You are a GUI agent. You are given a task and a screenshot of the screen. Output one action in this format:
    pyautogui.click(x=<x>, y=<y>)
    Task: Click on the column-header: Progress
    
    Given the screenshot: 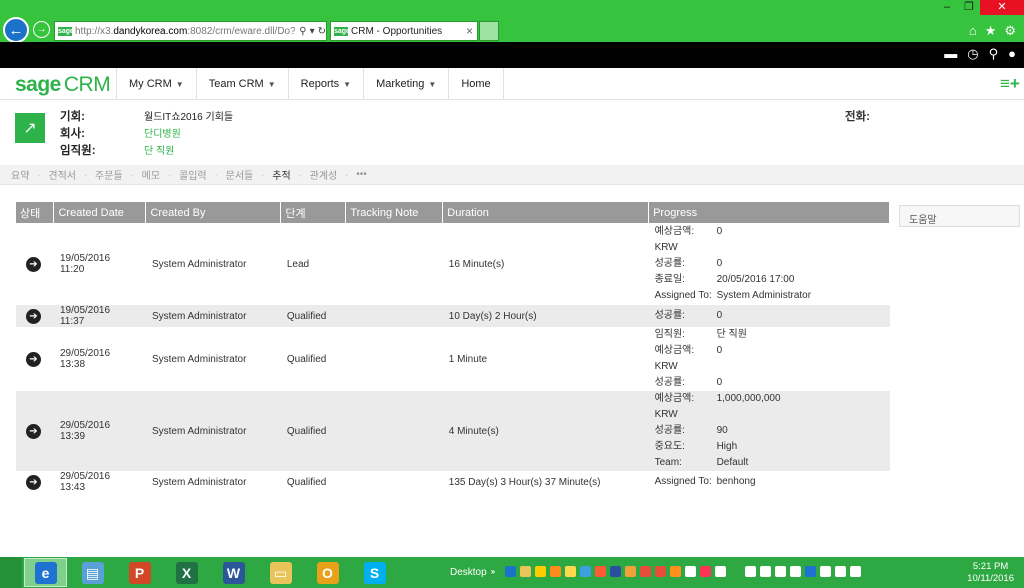 What is the action you would take?
    pyautogui.click(x=769, y=212)
    